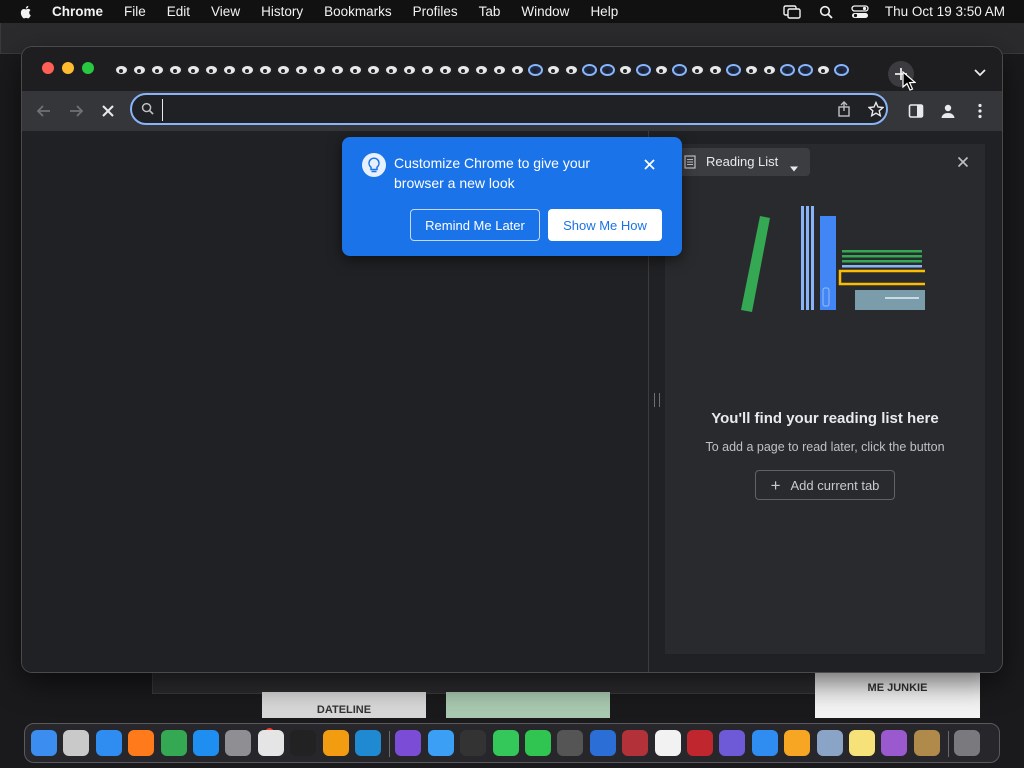 The height and width of the screenshot is (768, 1024). What do you see at coordinates (538, 743) in the screenshot?
I see `facetime-icon` at bounding box center [538, 743].